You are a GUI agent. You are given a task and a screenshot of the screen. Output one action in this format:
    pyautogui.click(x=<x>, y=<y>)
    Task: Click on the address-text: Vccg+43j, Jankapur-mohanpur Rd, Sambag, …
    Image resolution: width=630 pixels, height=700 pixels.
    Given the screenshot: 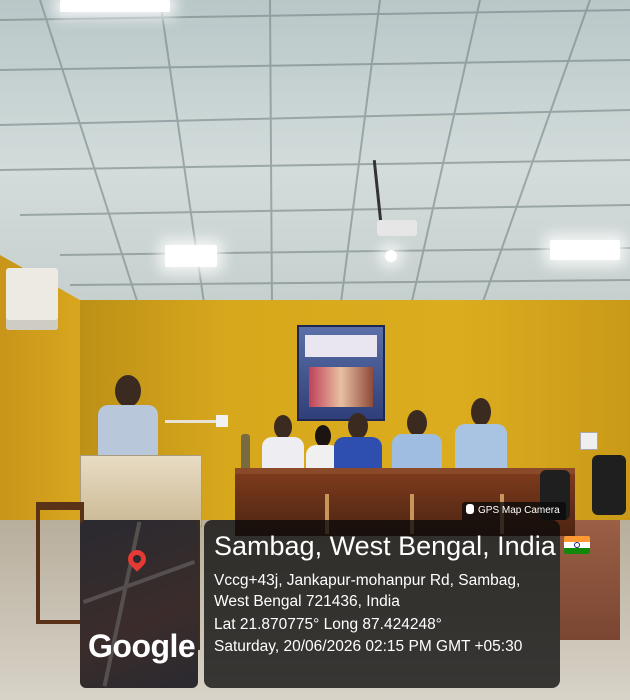 What is the action you would take?
    pyautogui.click(x=367, y=591)
    